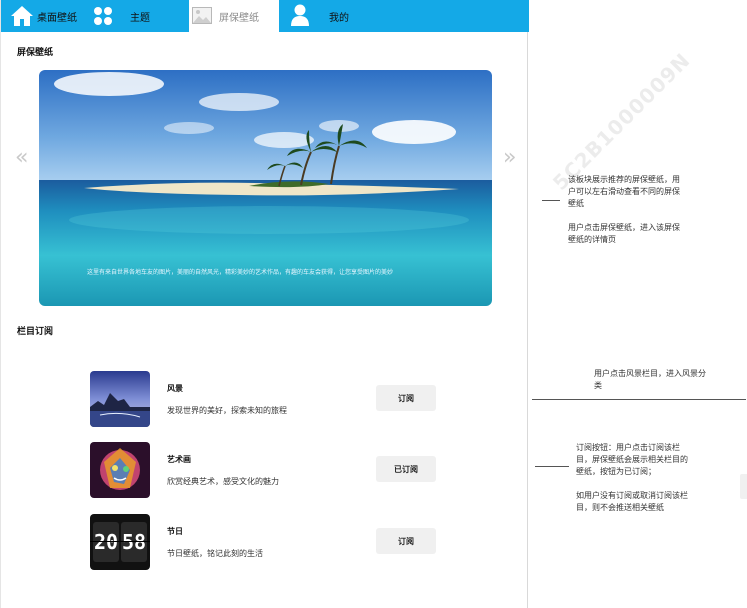  Describe the element at coordinates (552, 466) in the screenshot. I see `subscribe-note-leader` at that location.